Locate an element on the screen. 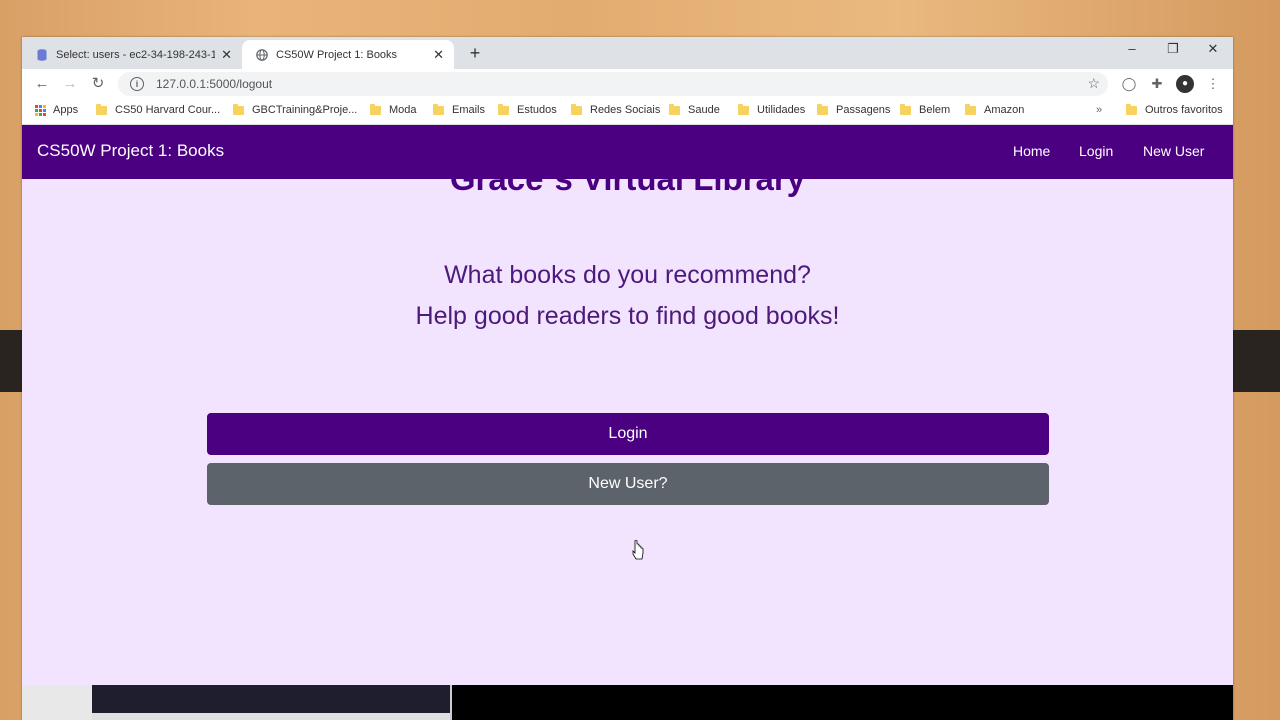 This screenshot has height=720, width=1280. tab-title: CS50W Project 1: Books is located at coordinates (337, 54).